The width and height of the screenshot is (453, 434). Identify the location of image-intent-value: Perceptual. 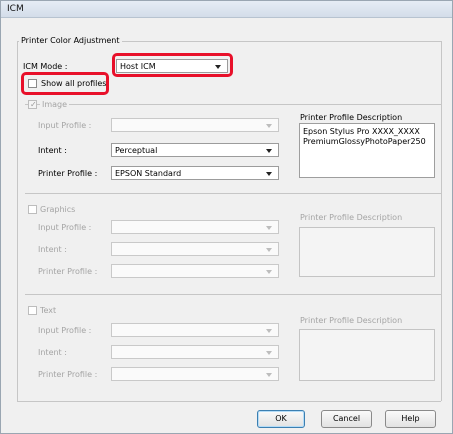
(136, 150).